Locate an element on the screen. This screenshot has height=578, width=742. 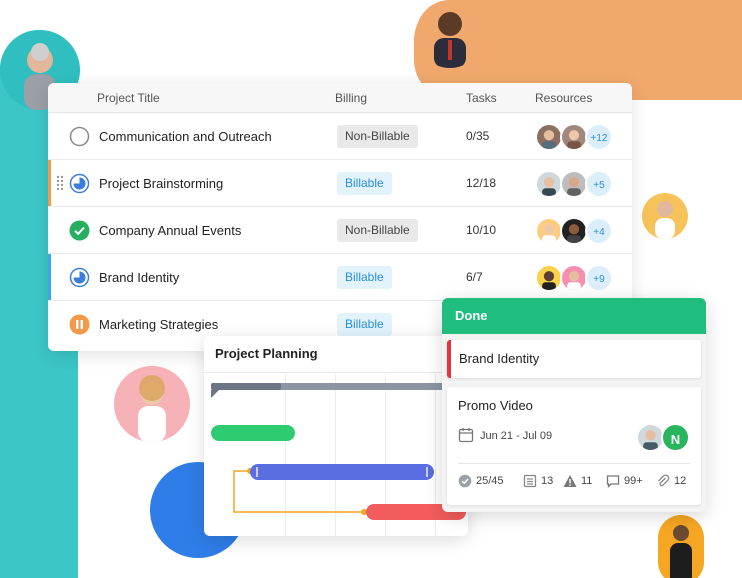
assignee-initial-avatar: N is located at coordinates (675, 437).